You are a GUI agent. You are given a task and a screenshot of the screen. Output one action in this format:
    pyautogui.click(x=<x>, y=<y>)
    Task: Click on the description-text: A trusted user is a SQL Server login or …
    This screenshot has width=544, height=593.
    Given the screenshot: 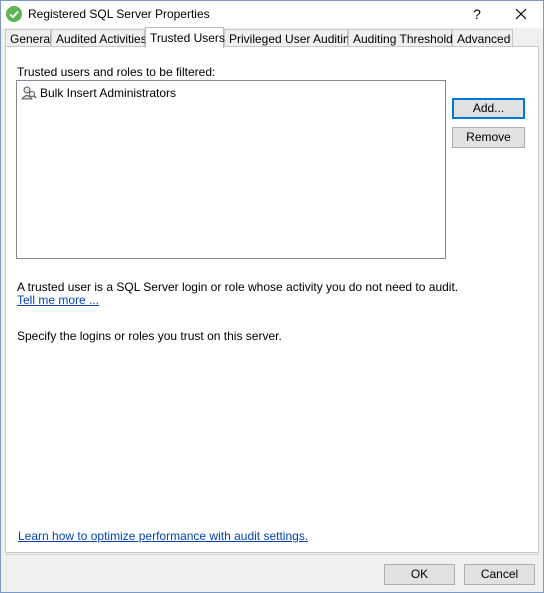 What is the action you would take?
    pyautogui.click(x=238, y=287)
    